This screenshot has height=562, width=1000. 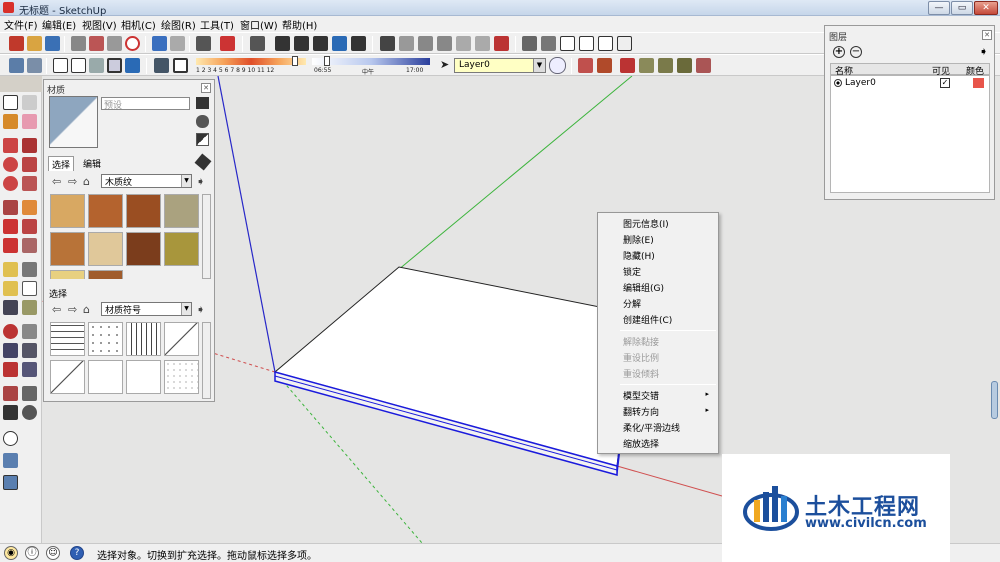 I want to click on rectangle-icon, so click(x=10, y=145).